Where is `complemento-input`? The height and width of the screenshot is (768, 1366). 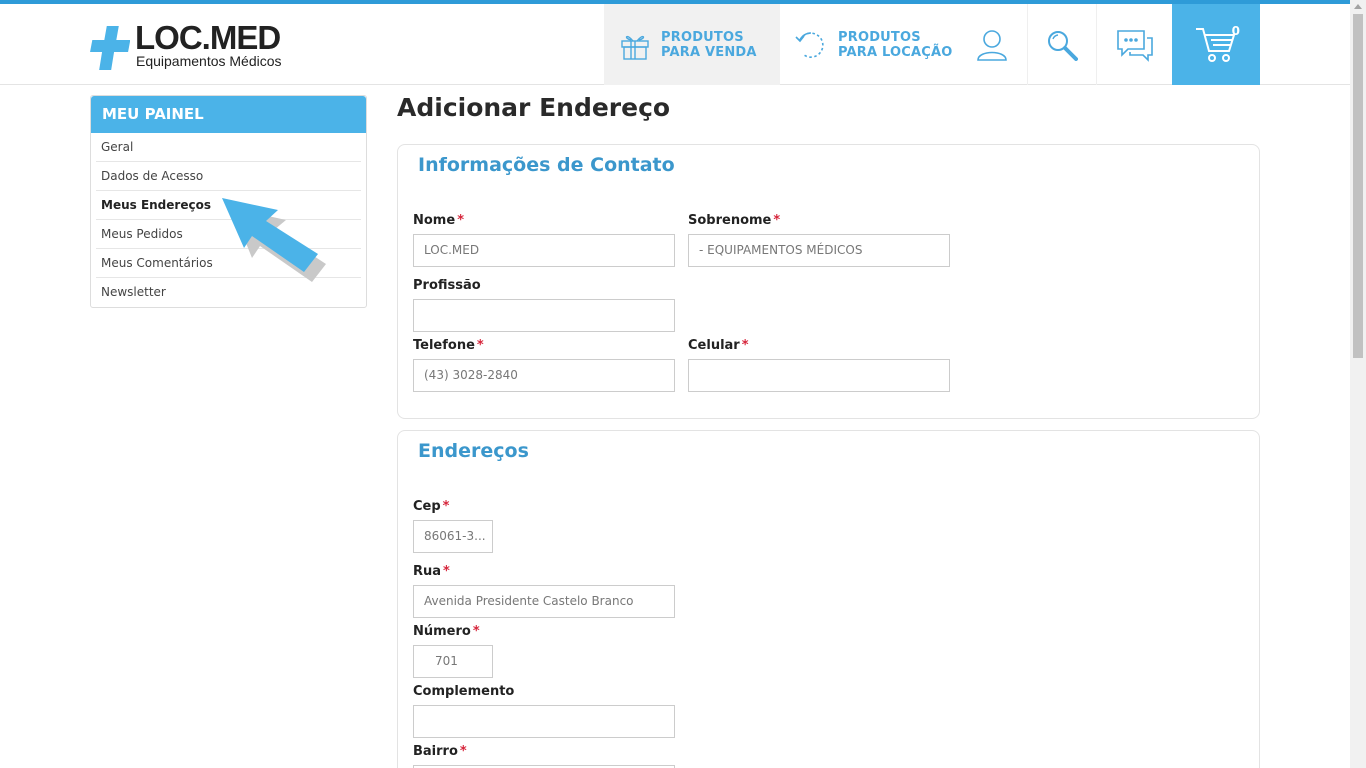 complemento-input is located at coordinates (544, 721).